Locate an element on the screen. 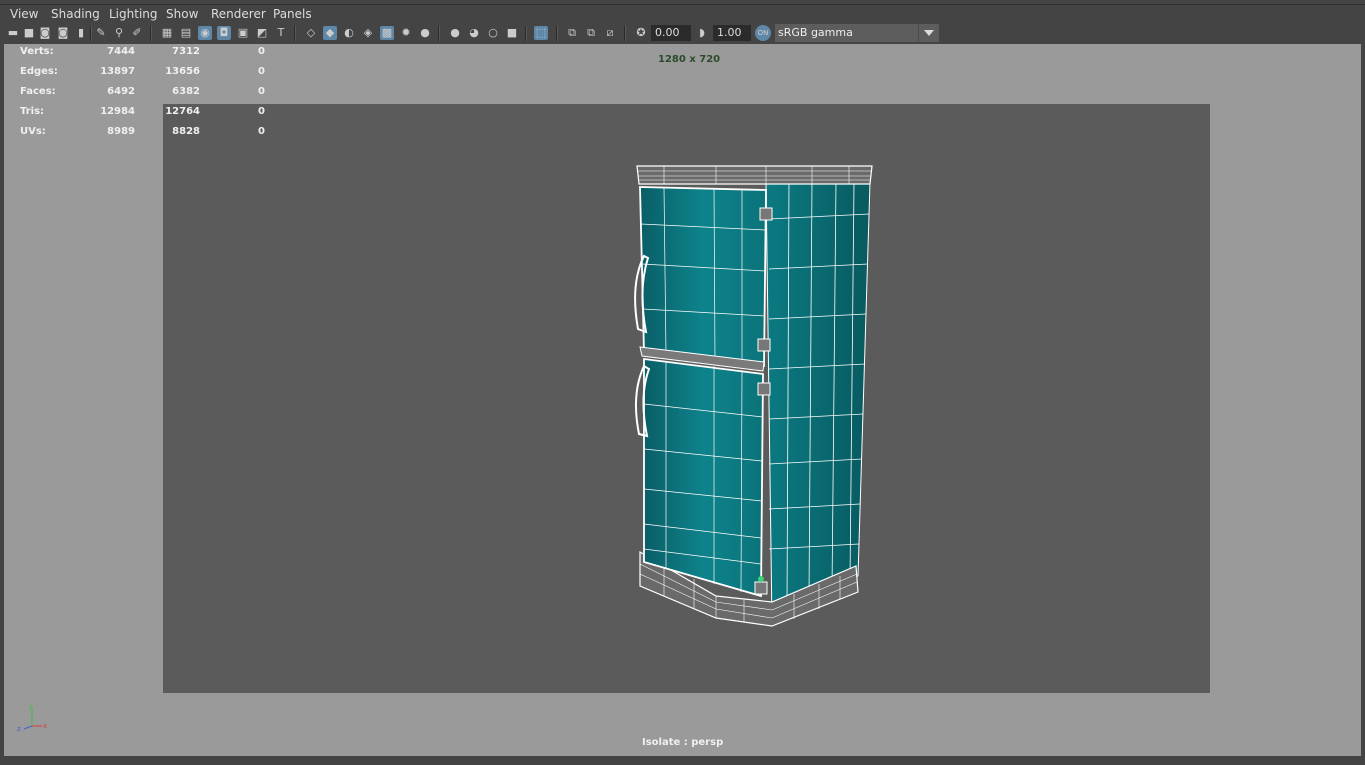 This screenshot has height=765, width=1365. exposure-icon: ✪ is located at coordinates (641, 33).